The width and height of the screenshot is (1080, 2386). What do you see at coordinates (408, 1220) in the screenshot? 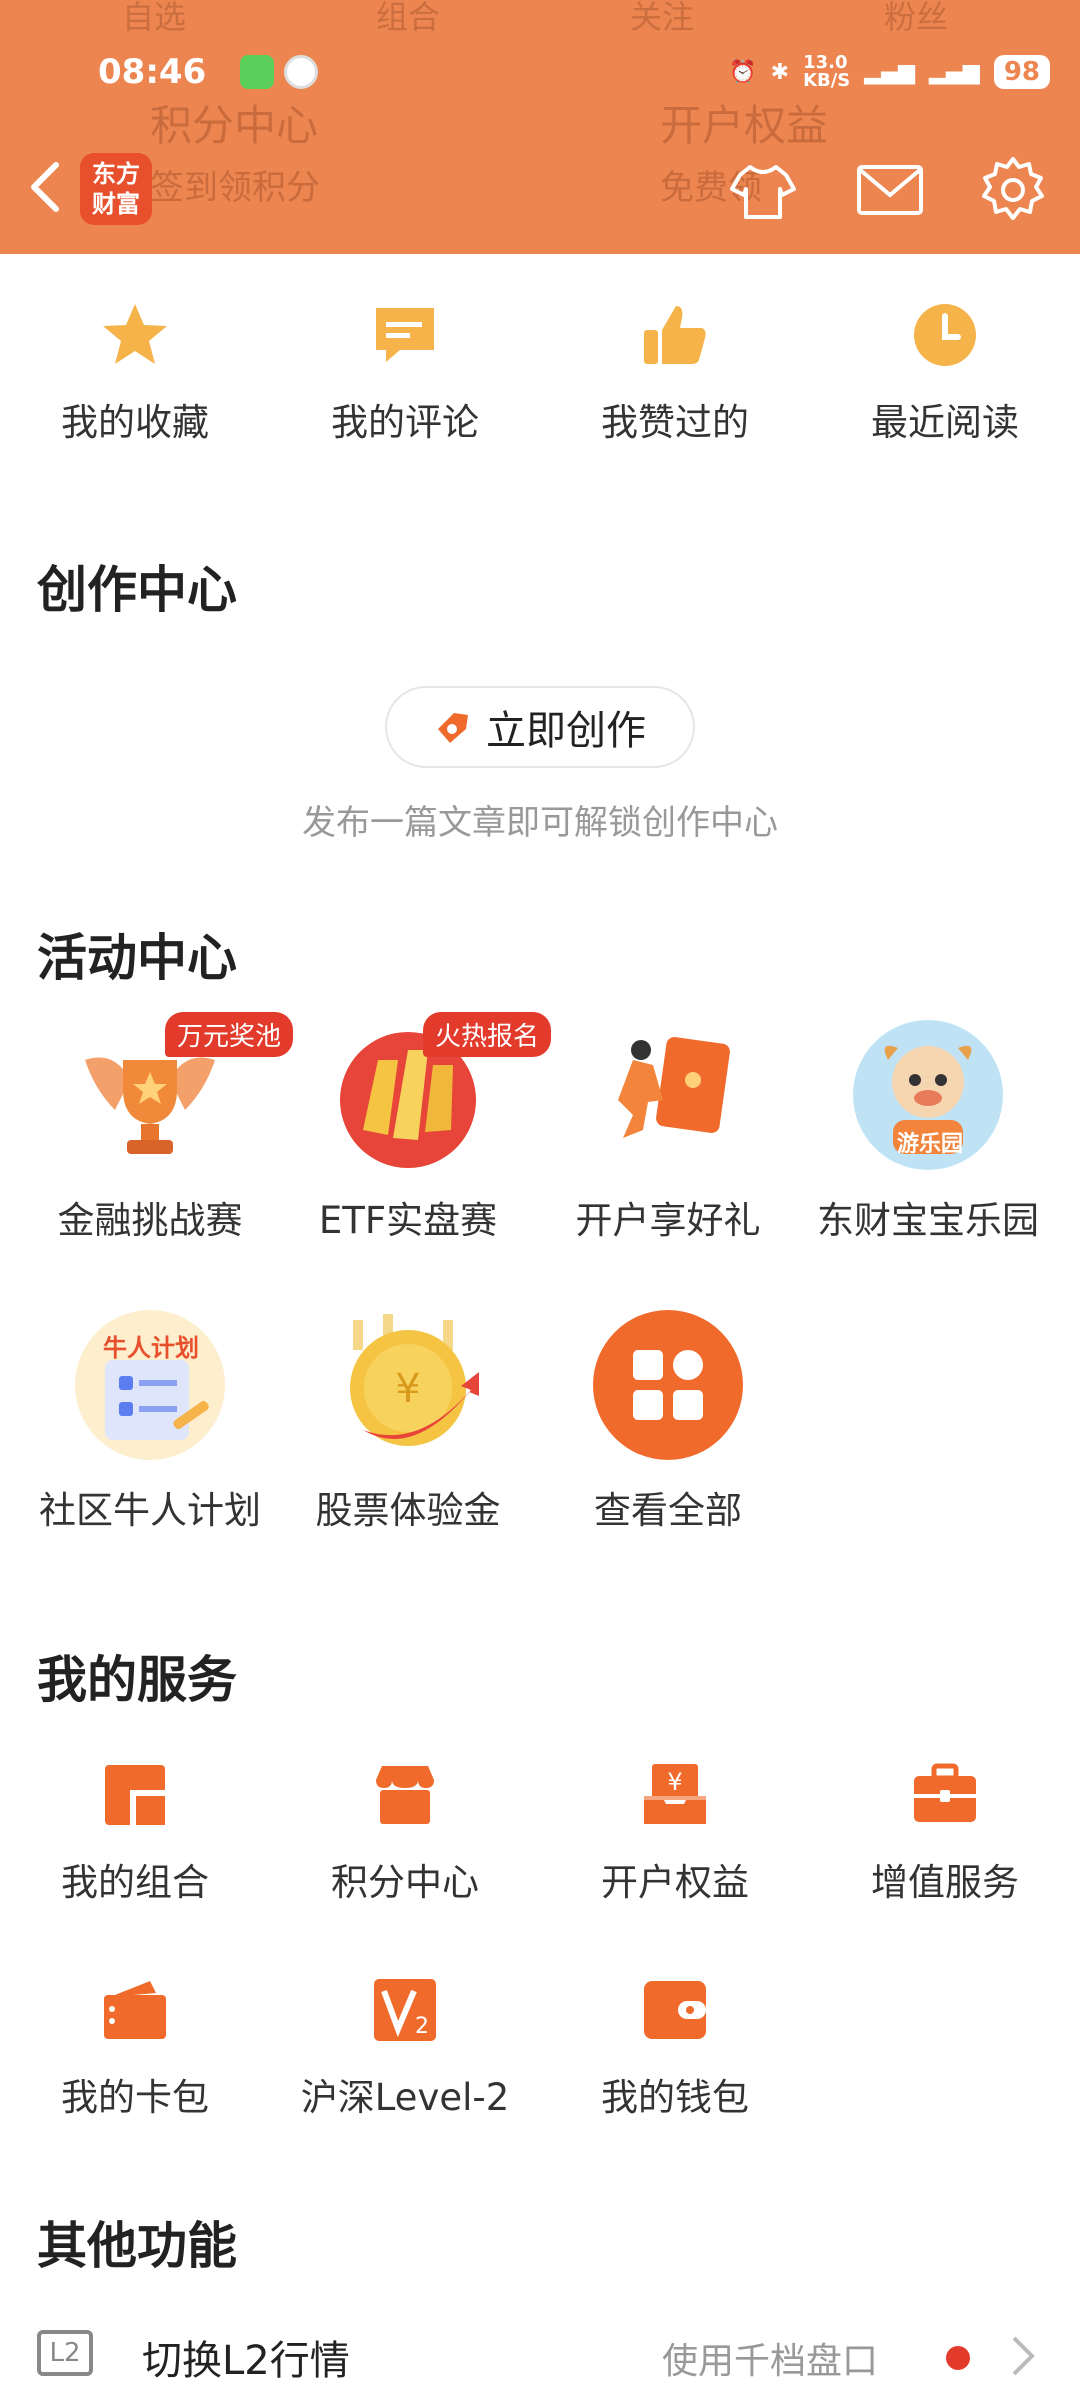
I see `activity-label: ETF实盘赛` at bounding box center [408, 1220].